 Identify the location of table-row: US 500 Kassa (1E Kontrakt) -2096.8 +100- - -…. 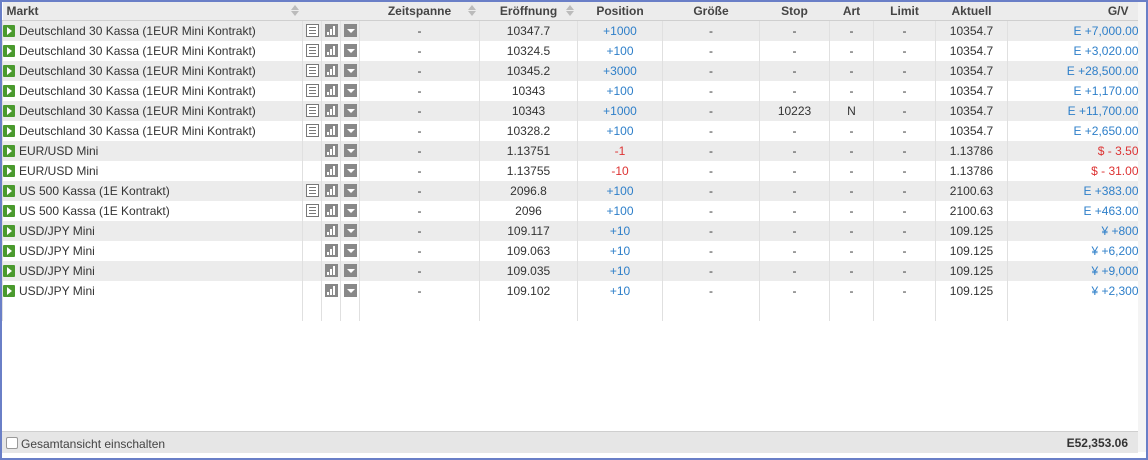
(570, 191).